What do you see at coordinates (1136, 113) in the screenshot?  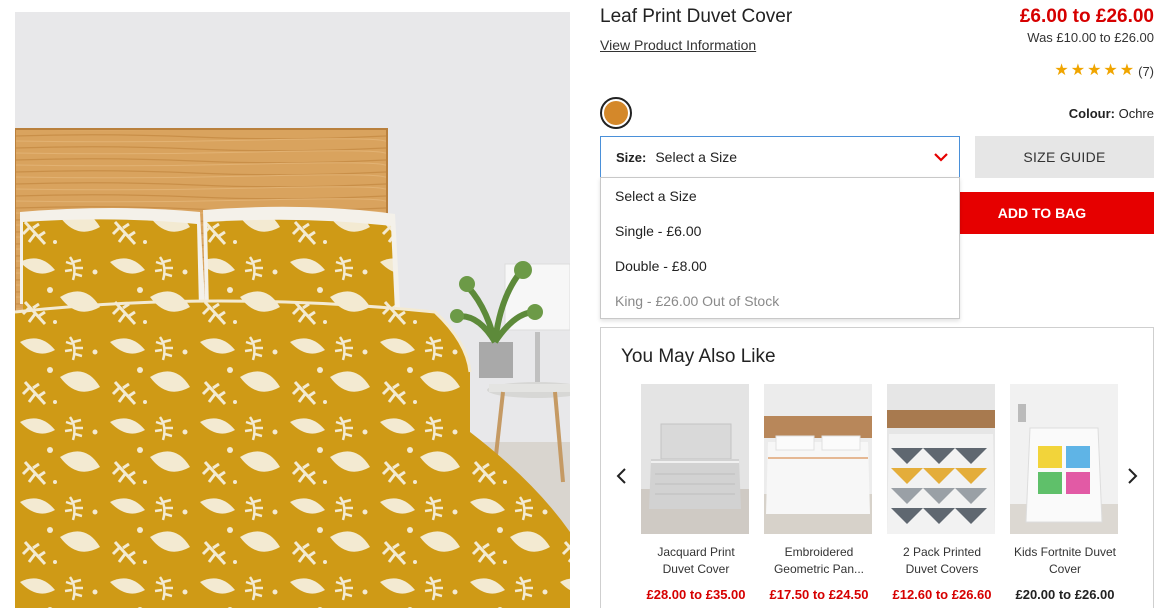 I see `colour-value: Ochre` at bounding box center [1136, 113].